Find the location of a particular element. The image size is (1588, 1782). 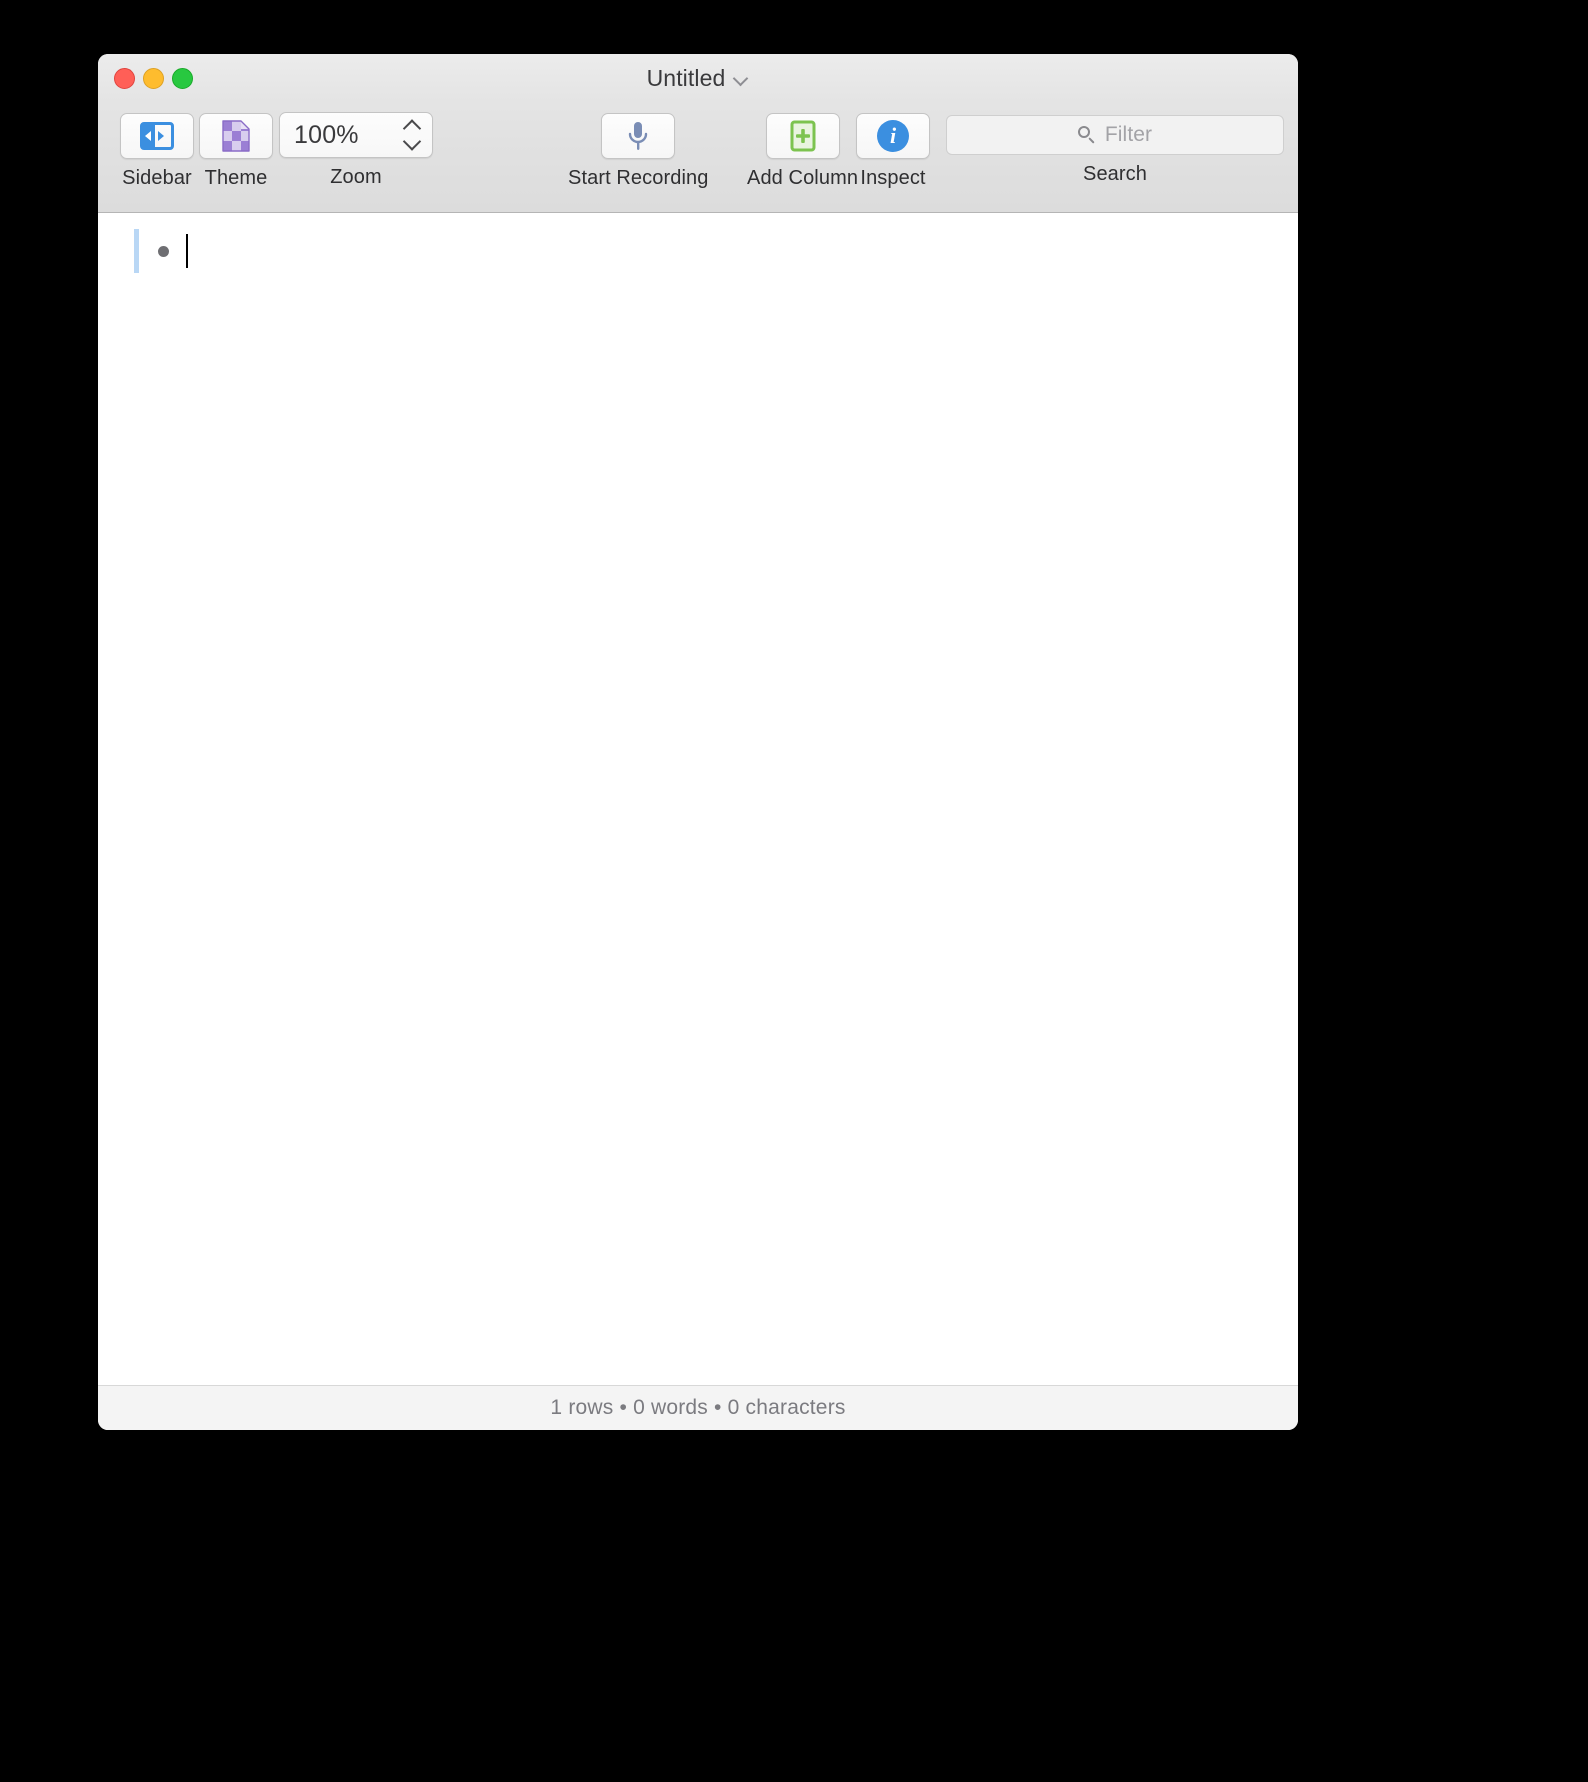

window-controls is located at coordinates (153, 78).